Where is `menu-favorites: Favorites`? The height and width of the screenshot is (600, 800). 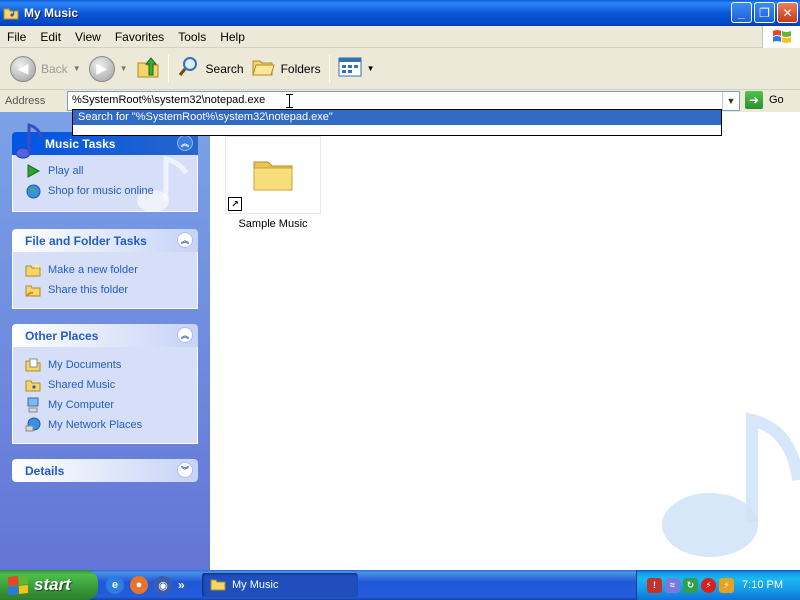 menu-favorites: Favorites is located at coordinates (139, 37).